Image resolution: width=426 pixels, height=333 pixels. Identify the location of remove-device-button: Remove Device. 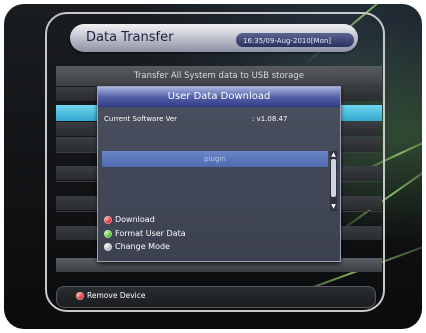
(110, 295).